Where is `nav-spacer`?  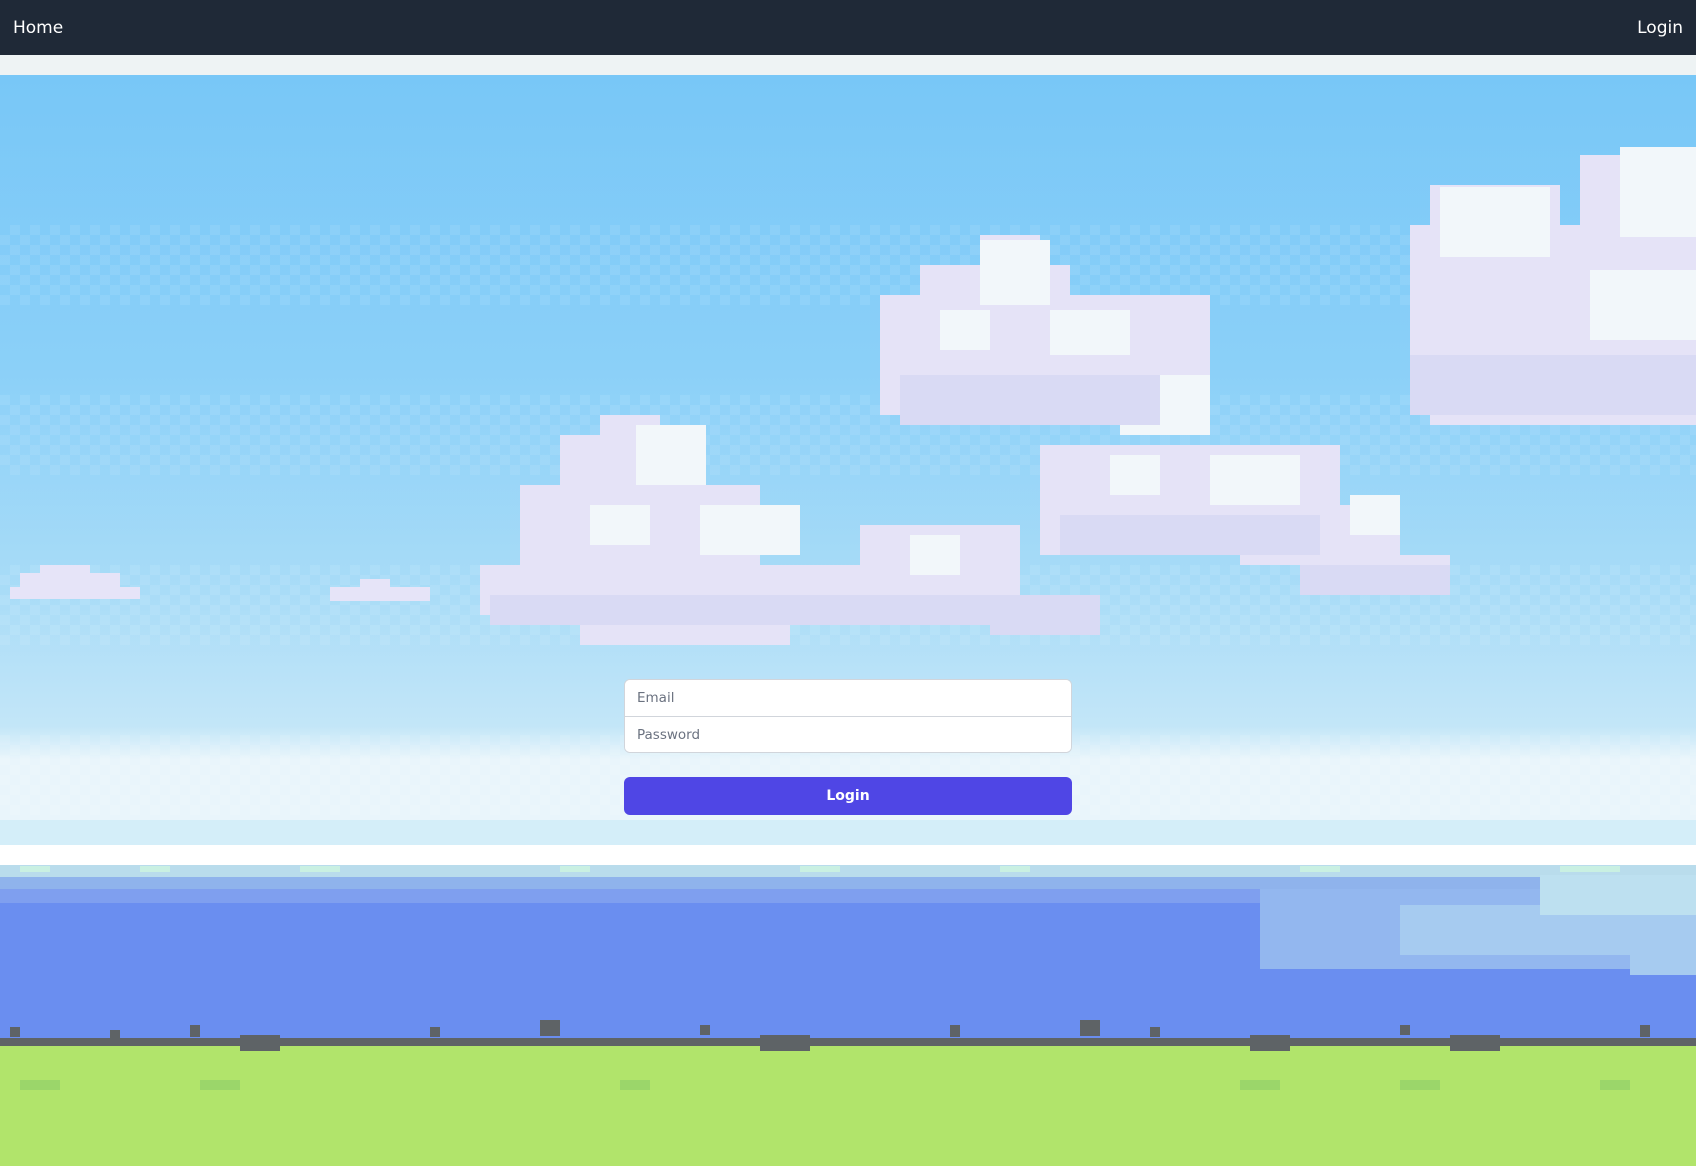 nav-spacer is located at coordinates (848, 65).